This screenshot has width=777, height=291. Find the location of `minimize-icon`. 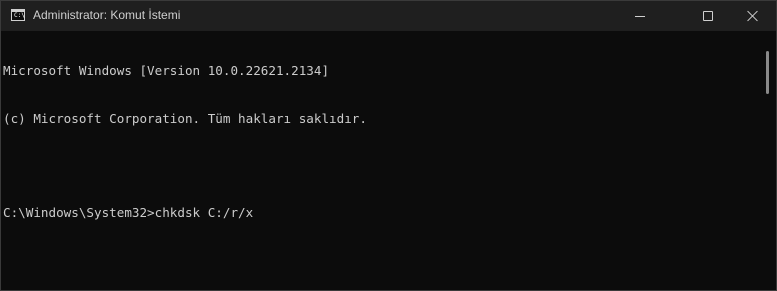

minimize-icon is located at coordinates (640, 16).